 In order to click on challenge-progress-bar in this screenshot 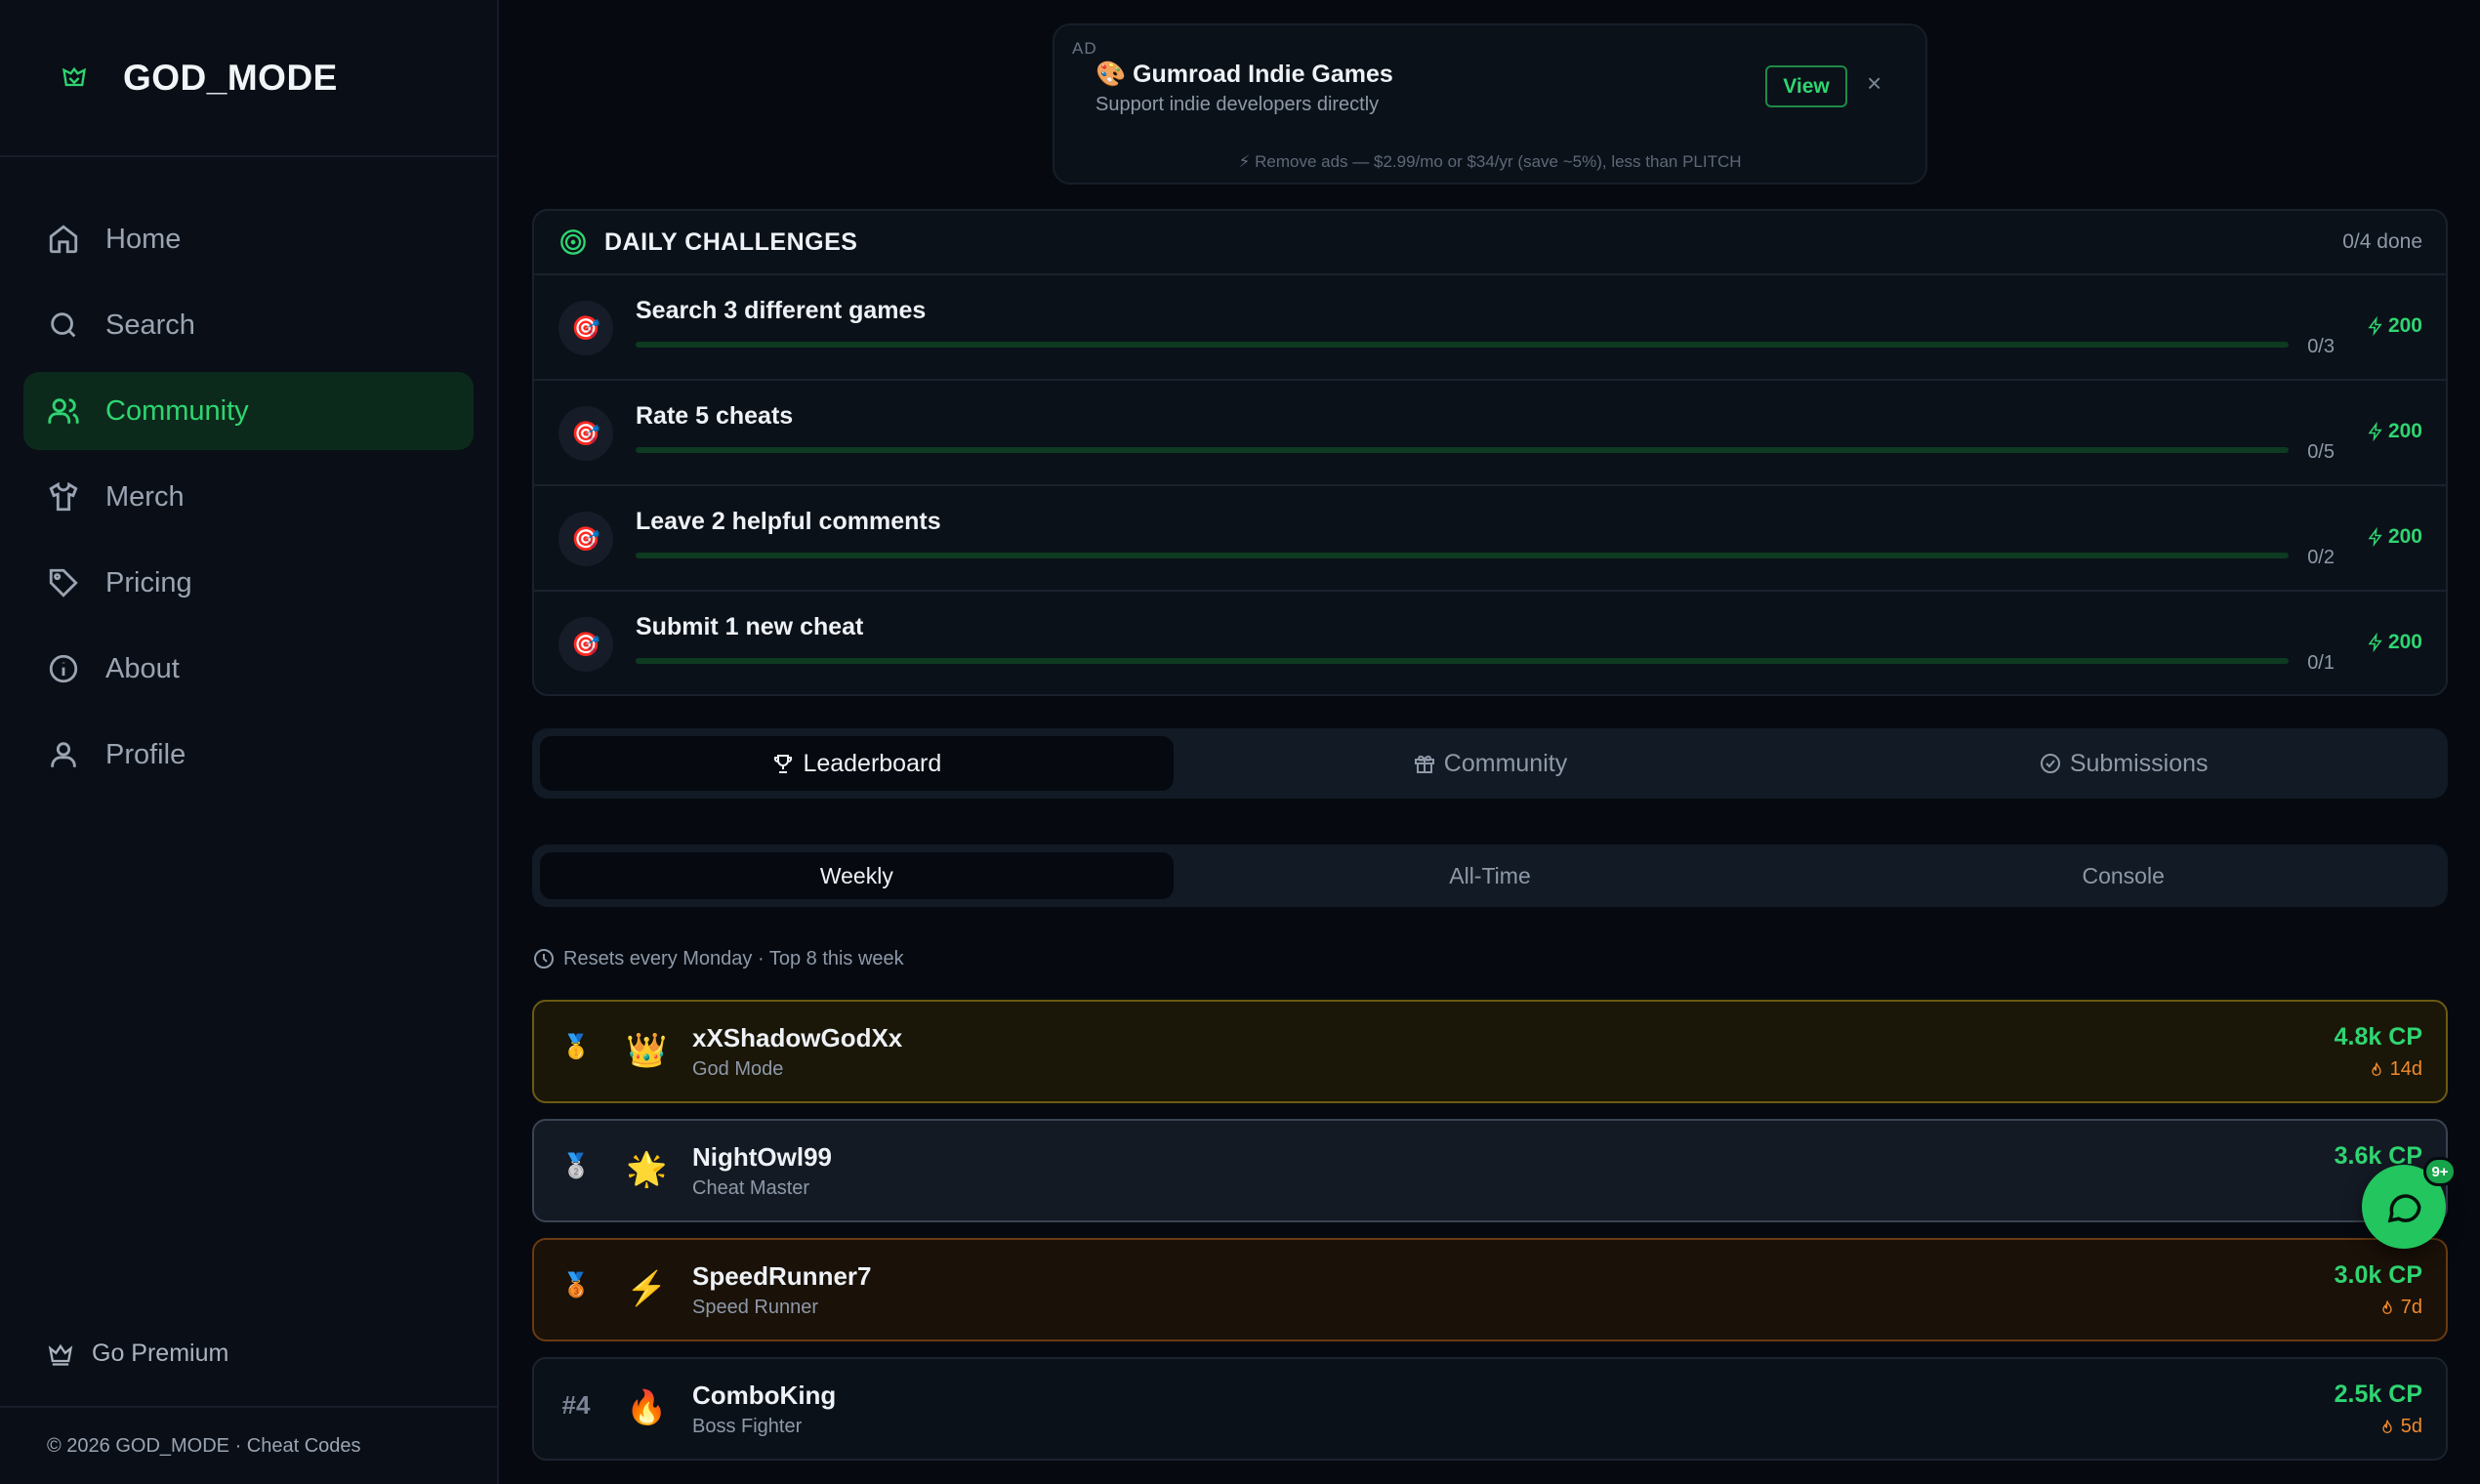, I will do `click(1462, 450)`.